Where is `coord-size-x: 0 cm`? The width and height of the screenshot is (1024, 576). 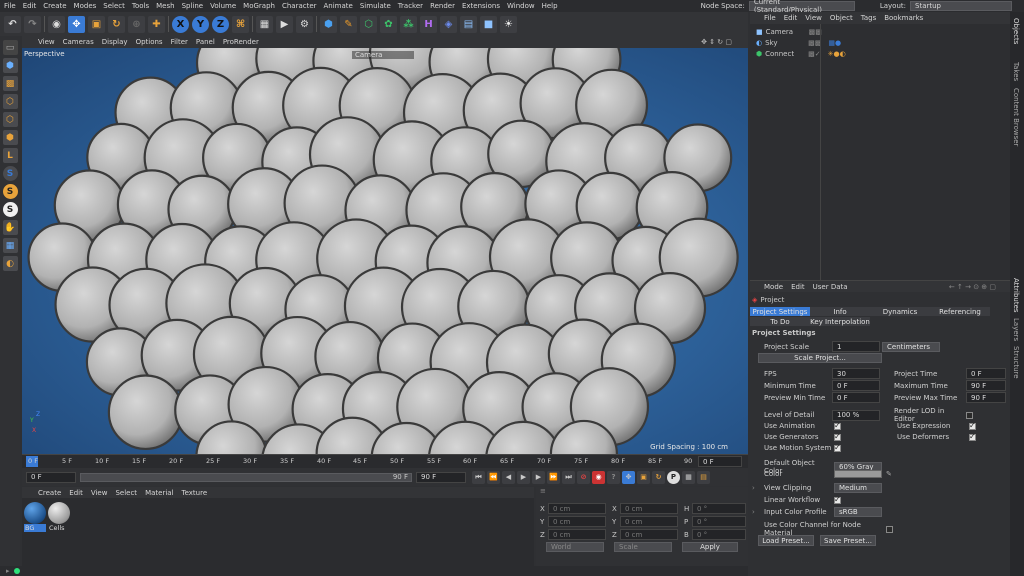
coord-size-x: 0 cm is located at coordinates (649, 508).